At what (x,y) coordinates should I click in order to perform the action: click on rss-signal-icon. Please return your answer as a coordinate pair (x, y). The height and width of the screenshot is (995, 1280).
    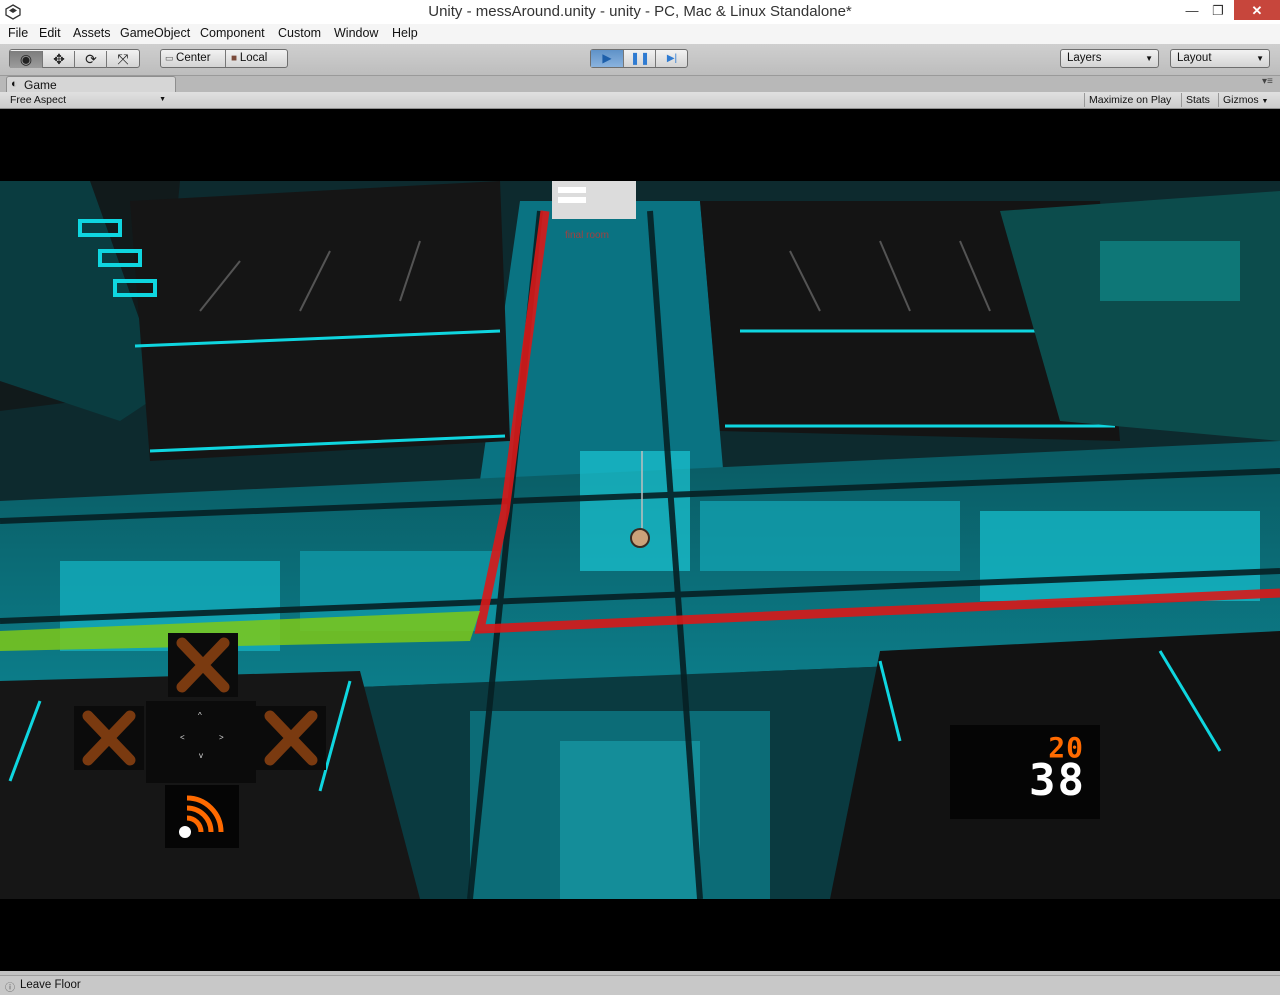
    Looking at the image, I should click on (201, 816).